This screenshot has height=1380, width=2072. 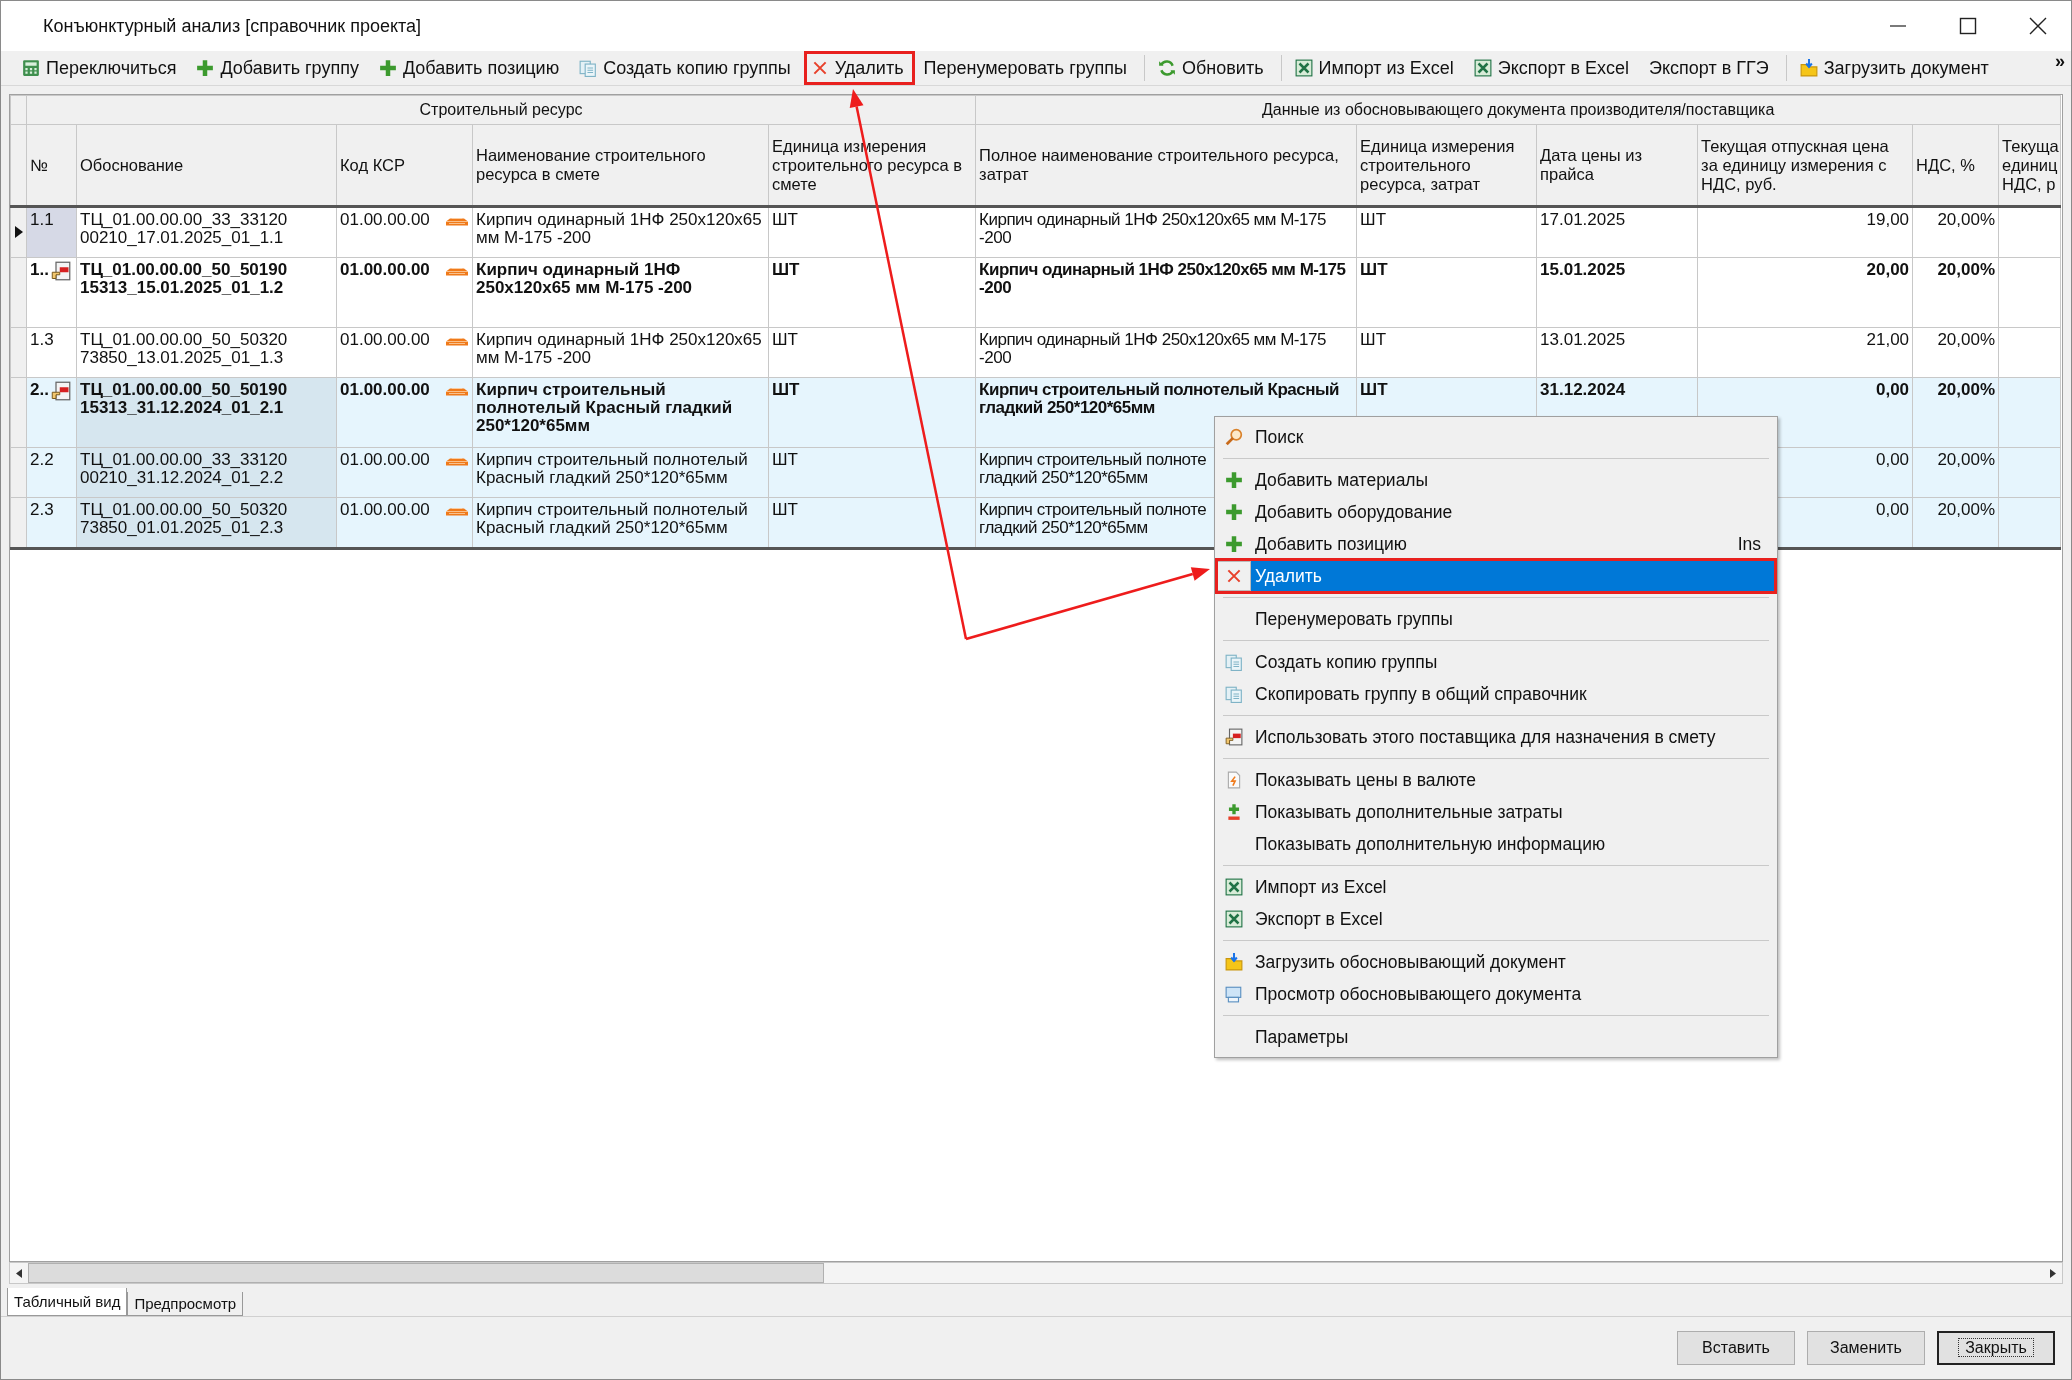 What do you see at coordinates (1805, 165) in the screenshot?
I see `column-header: Текущая отпускная цена за единицу измерения с НДС, руб.` at bounding box center [1805, 165].